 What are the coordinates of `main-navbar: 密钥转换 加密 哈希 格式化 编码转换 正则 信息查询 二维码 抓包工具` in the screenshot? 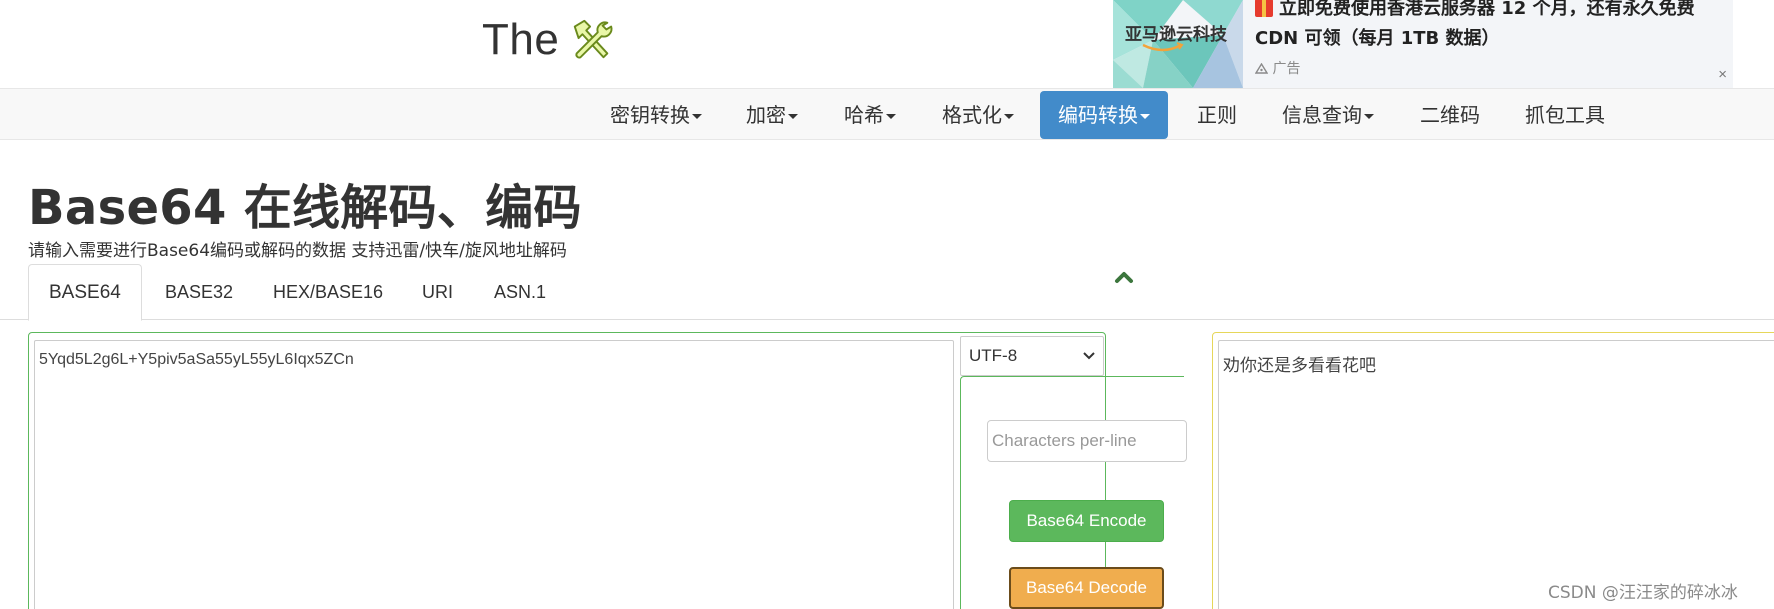 It's located at (887, 114).